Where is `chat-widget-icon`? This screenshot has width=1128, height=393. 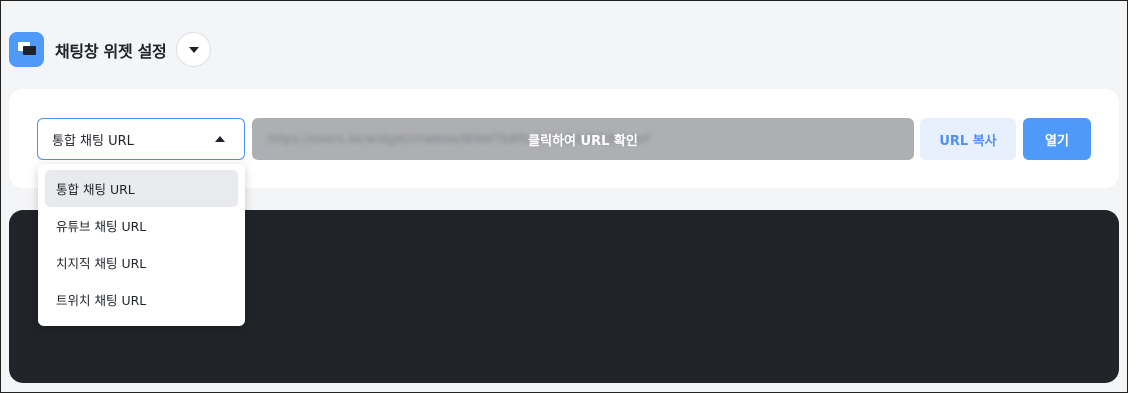 chat-widget-icon is located at coordinates (26, 49).